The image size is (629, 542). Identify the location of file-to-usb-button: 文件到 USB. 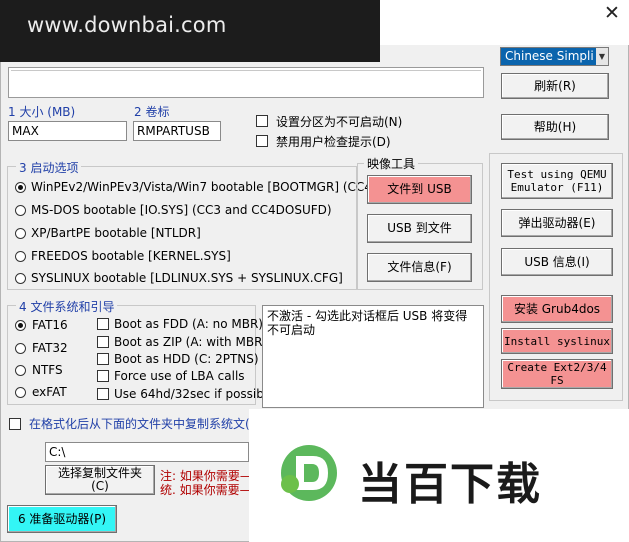
(419, 189).